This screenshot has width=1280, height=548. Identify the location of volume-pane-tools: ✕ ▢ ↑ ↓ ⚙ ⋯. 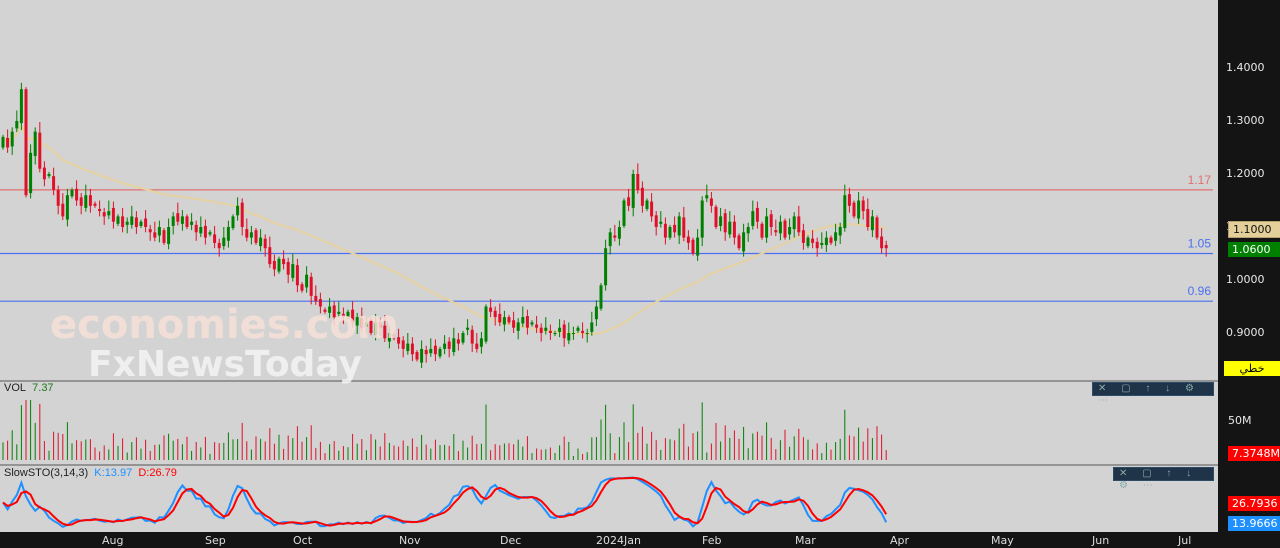
(1153, 394).